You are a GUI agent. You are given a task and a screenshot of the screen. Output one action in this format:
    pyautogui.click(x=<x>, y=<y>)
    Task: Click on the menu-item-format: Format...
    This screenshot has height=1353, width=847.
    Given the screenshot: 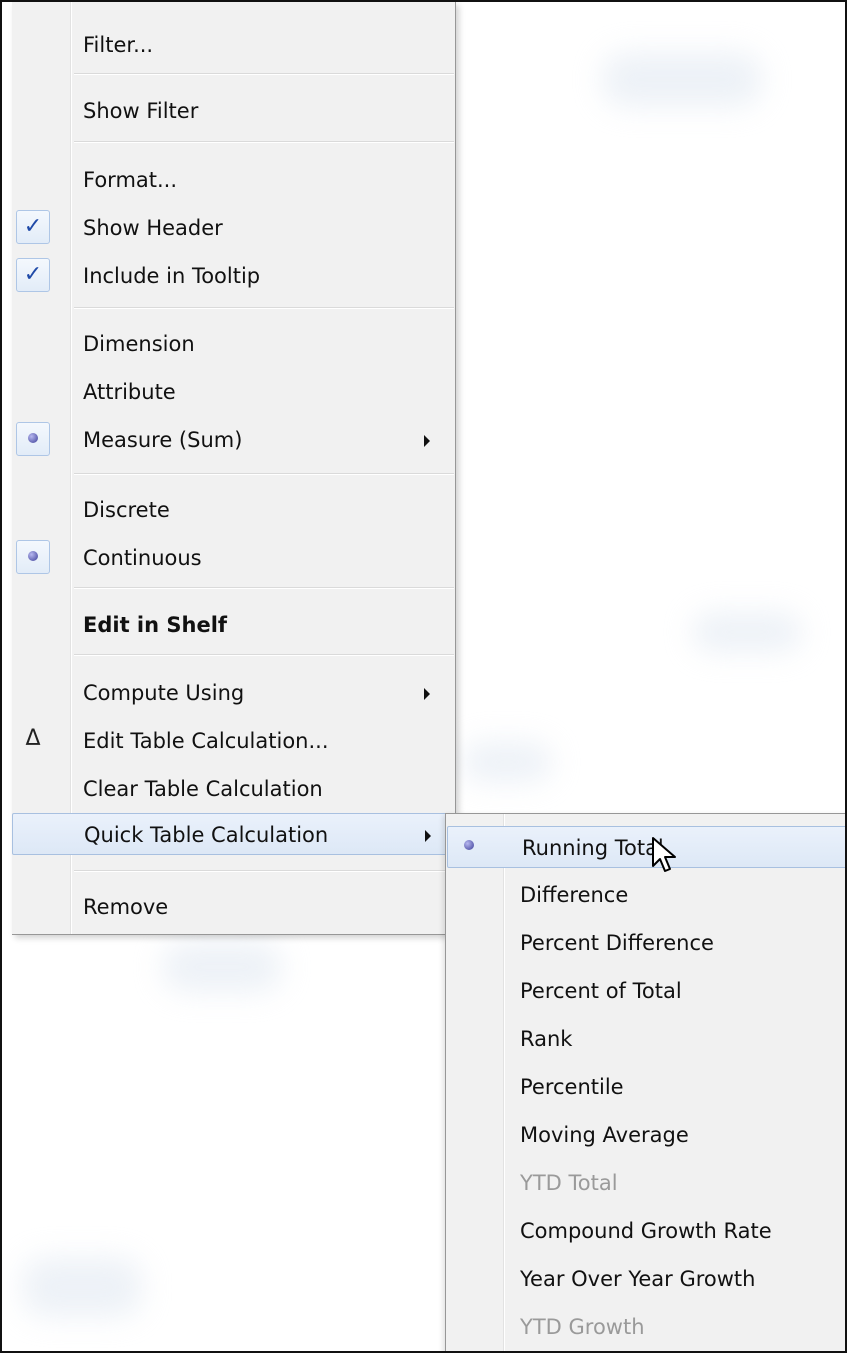 What is the action you would take?
    pyautogui.click(x=233, y=180)
    